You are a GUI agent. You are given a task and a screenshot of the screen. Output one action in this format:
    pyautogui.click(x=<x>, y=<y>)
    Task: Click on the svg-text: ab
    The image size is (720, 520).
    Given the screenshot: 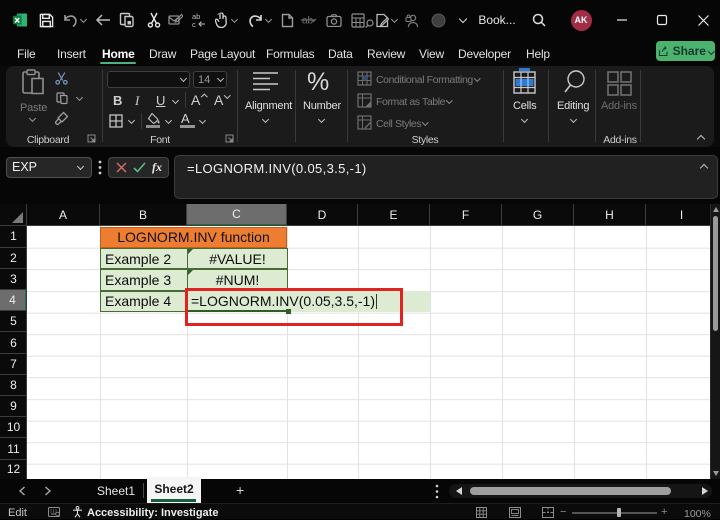 What is the action you would take?
    pyautogui.click(x=308, y=21)
    